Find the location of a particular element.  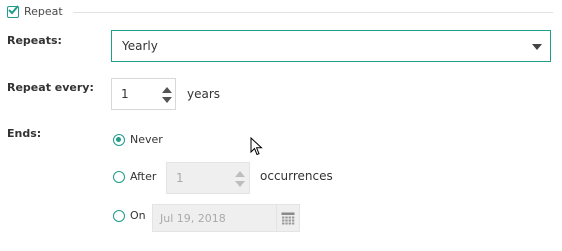

repeat-every-value: 1 is located at coordinates (125, 94).